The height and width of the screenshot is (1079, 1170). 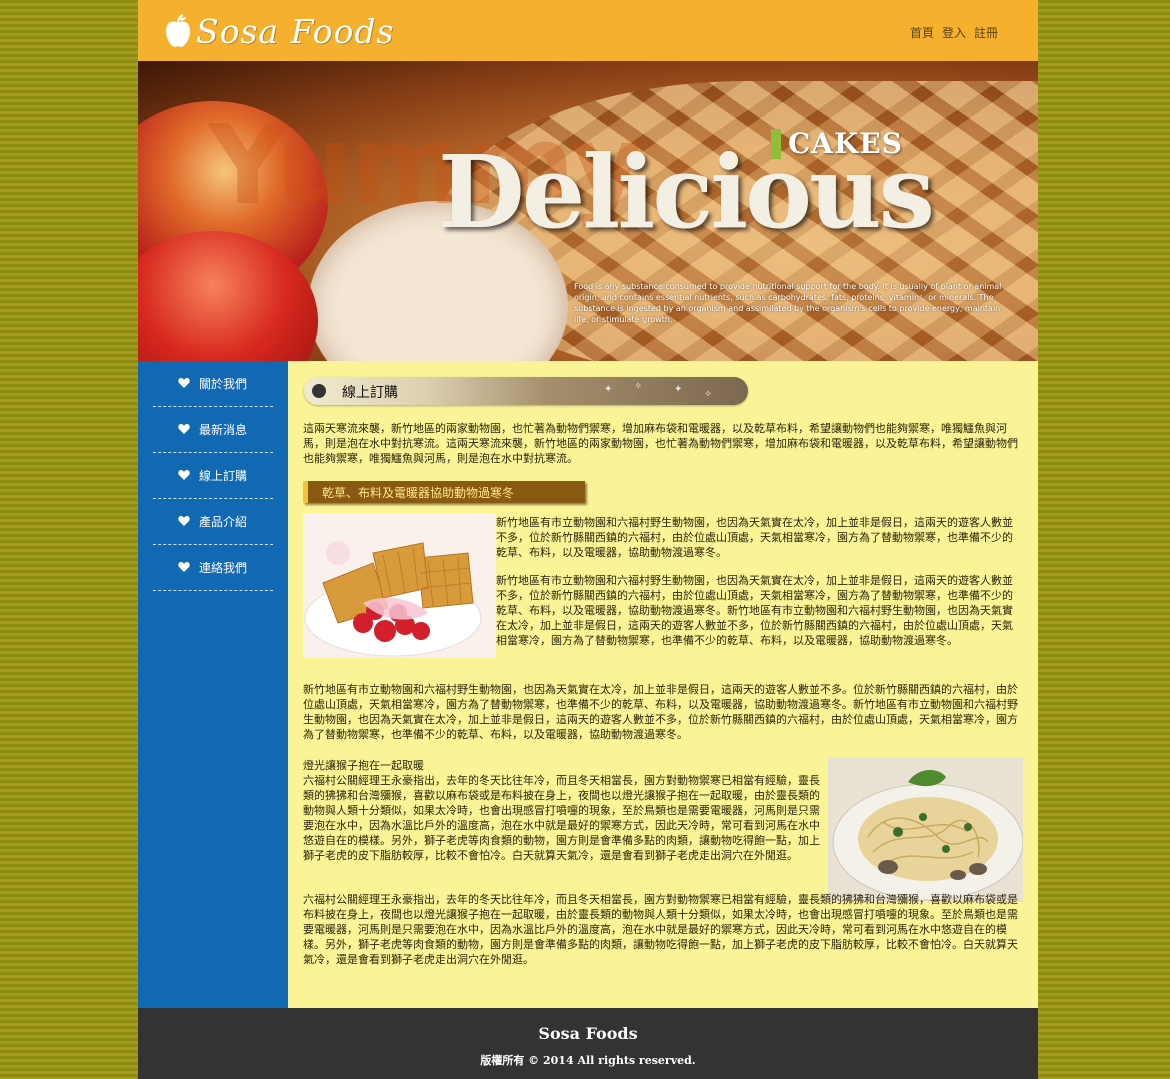 What do you see at coordinates (319, 391) in the screenshot?
I see `bullet-icon` at bounding box center [319, 391].